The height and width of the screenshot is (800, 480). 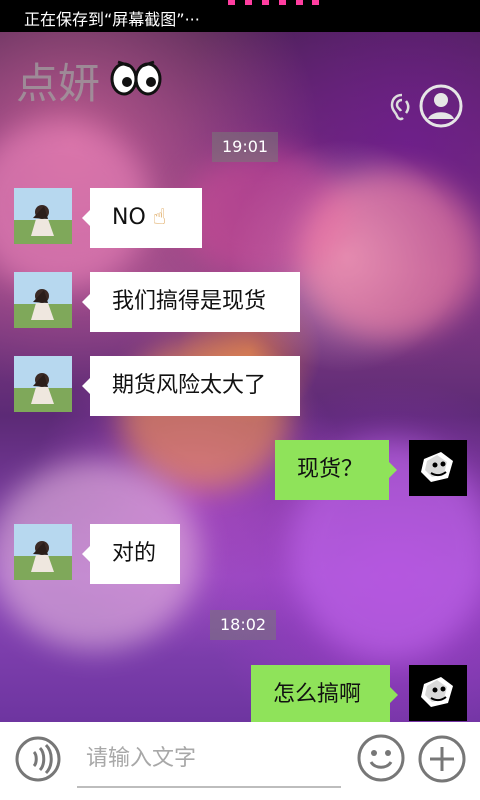 What do you see at coordinates (159, 217) in the screenshot?
I see `pointing-hand-icon: ☝` at bounding box center [159, 217].